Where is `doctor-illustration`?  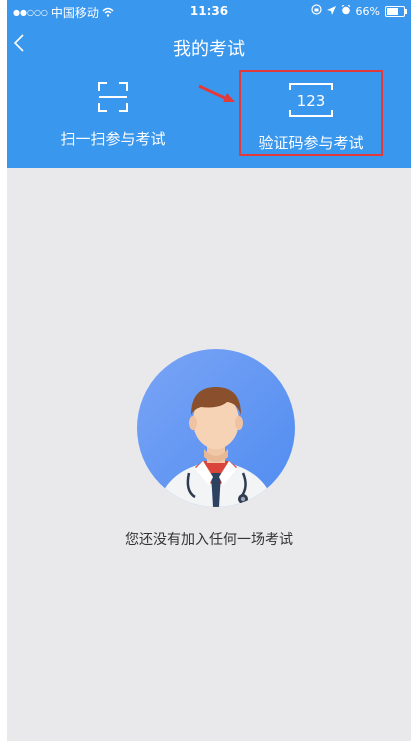 doctor-illustration is located at coordinates (216, 447).